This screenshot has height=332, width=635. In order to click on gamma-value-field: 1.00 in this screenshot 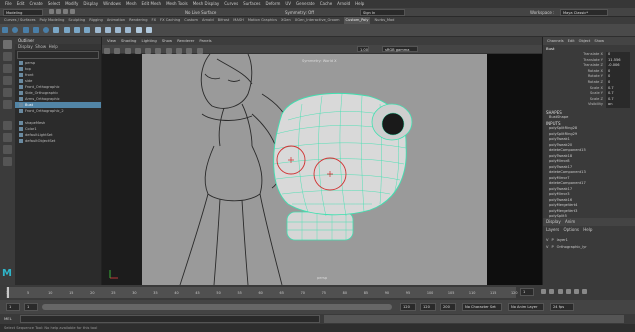, I will do `click(363, 49)`.